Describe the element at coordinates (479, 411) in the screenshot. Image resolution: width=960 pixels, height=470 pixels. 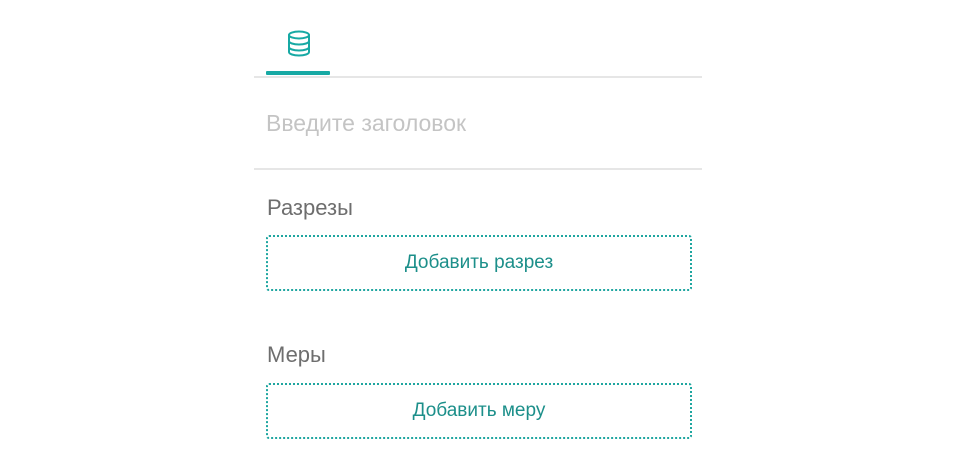
I see `add-measure-button: Добавить меру` at that location.